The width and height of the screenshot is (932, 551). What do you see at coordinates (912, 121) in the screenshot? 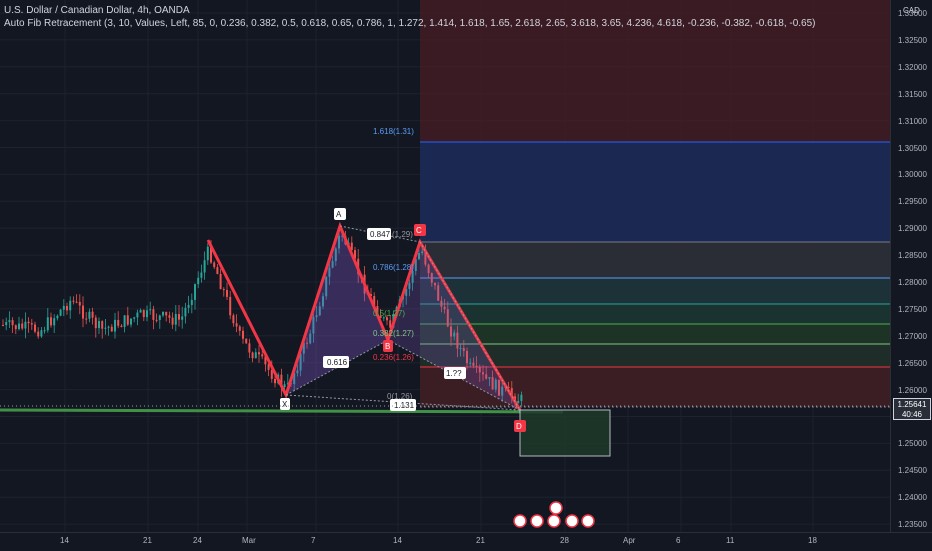
I see `price-tick-label: 1.31000` at bounding box center [912, 121].